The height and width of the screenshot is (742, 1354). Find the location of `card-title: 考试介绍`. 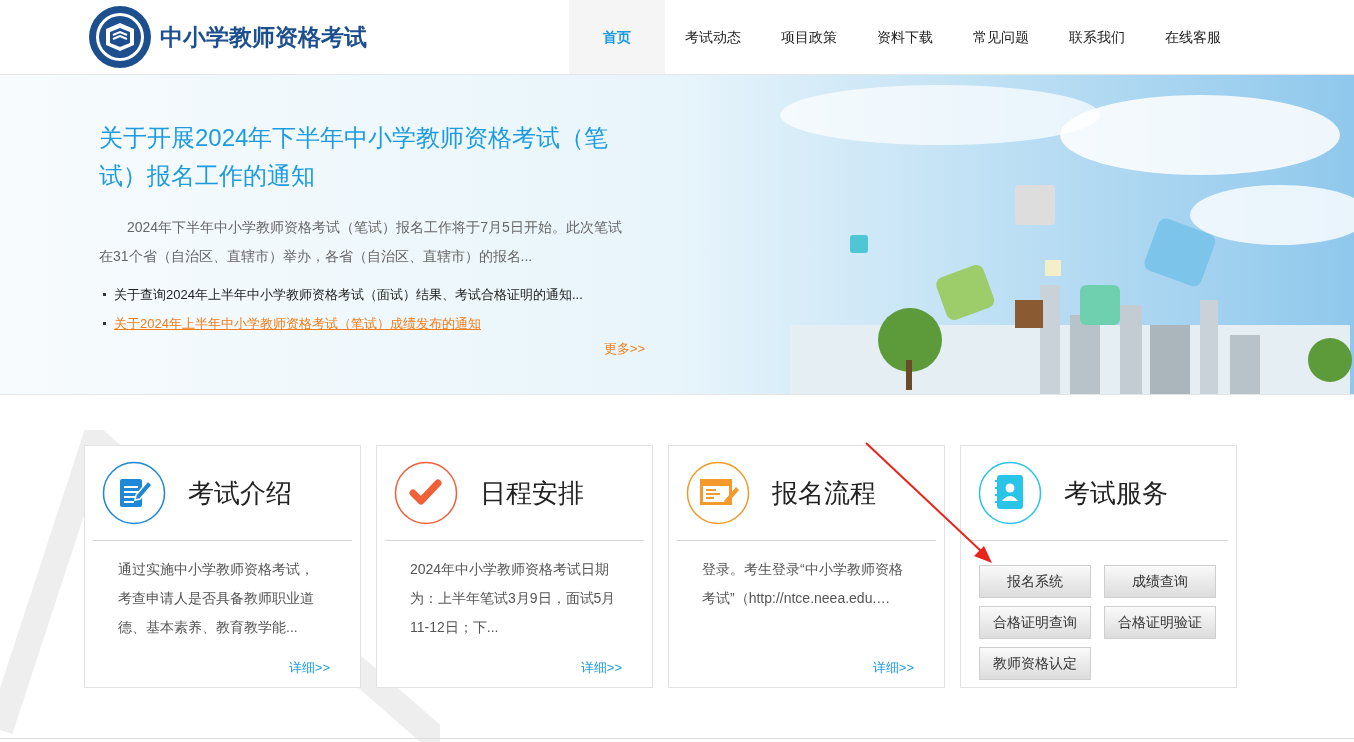

card-title: 考试介绍 is located at coordinates (240, 493).